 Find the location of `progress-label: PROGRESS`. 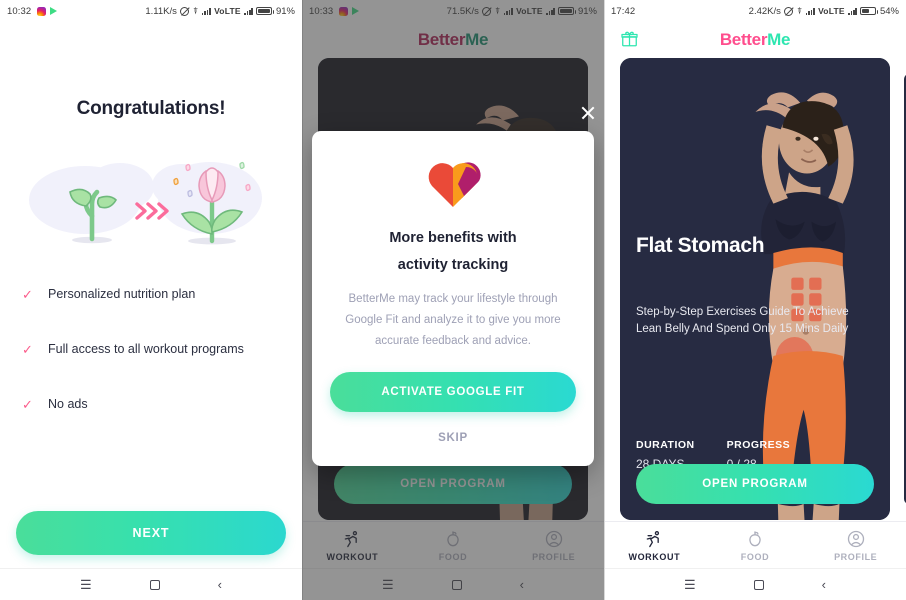

progress-label: PROGRESS is located at coordinates (758, 445).